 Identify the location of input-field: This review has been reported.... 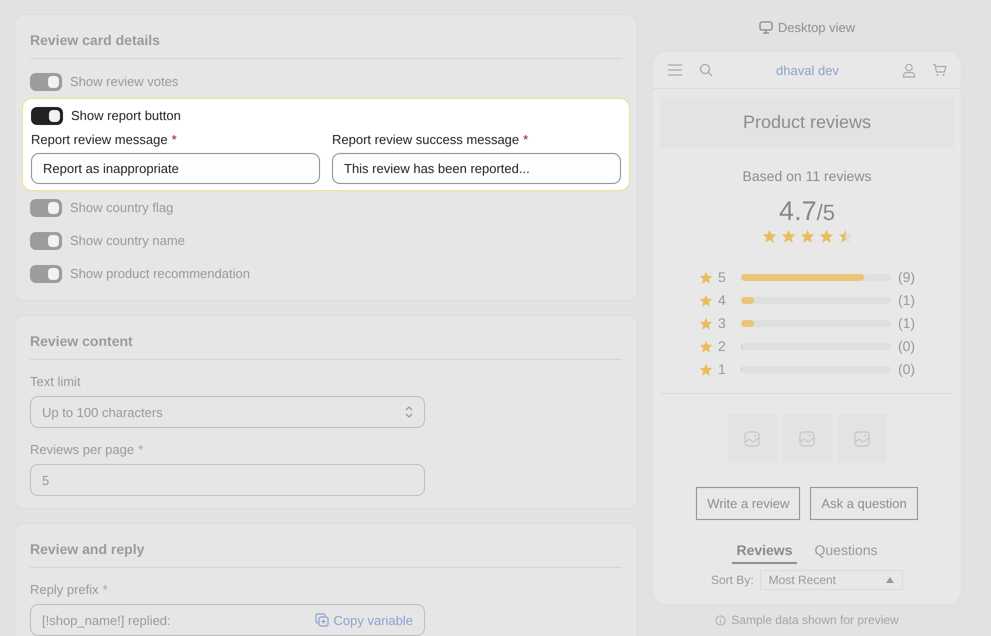
(476, 168).